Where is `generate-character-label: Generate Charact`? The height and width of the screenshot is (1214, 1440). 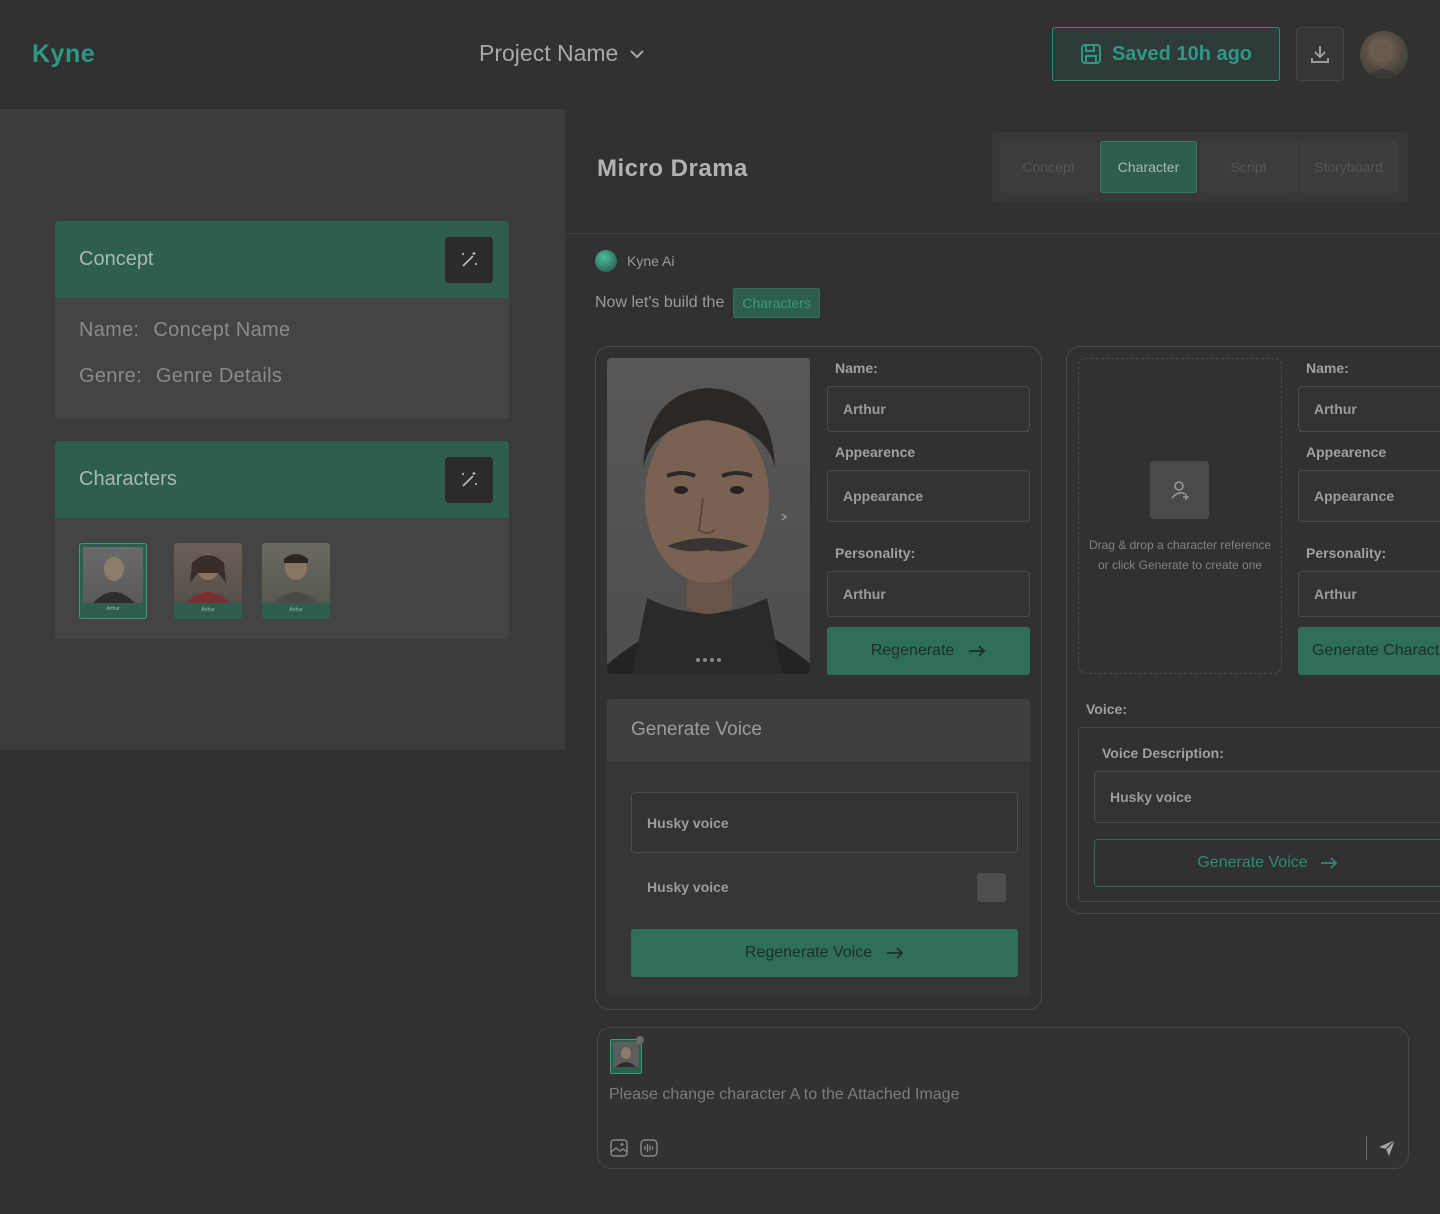 generate-character-label: Generate Charact is located at coordinates (1376, 650).